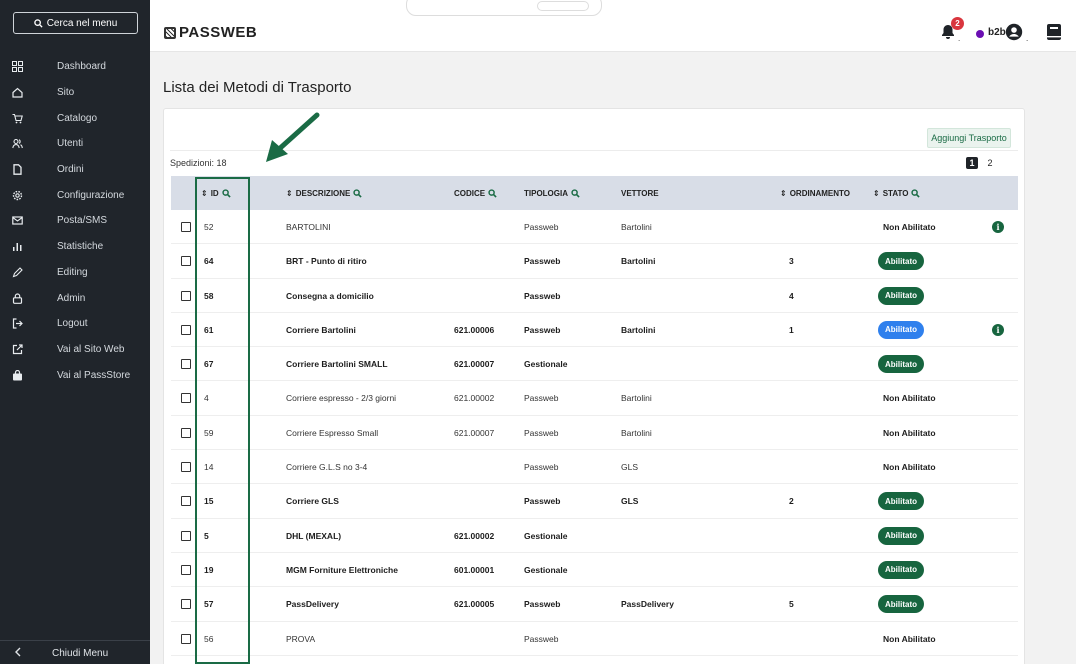 The height and width of the screenshot is (664, 1076). I want to click on col-descrizione-header: ⇕ DESCRIZIONE, so click(324, 193).